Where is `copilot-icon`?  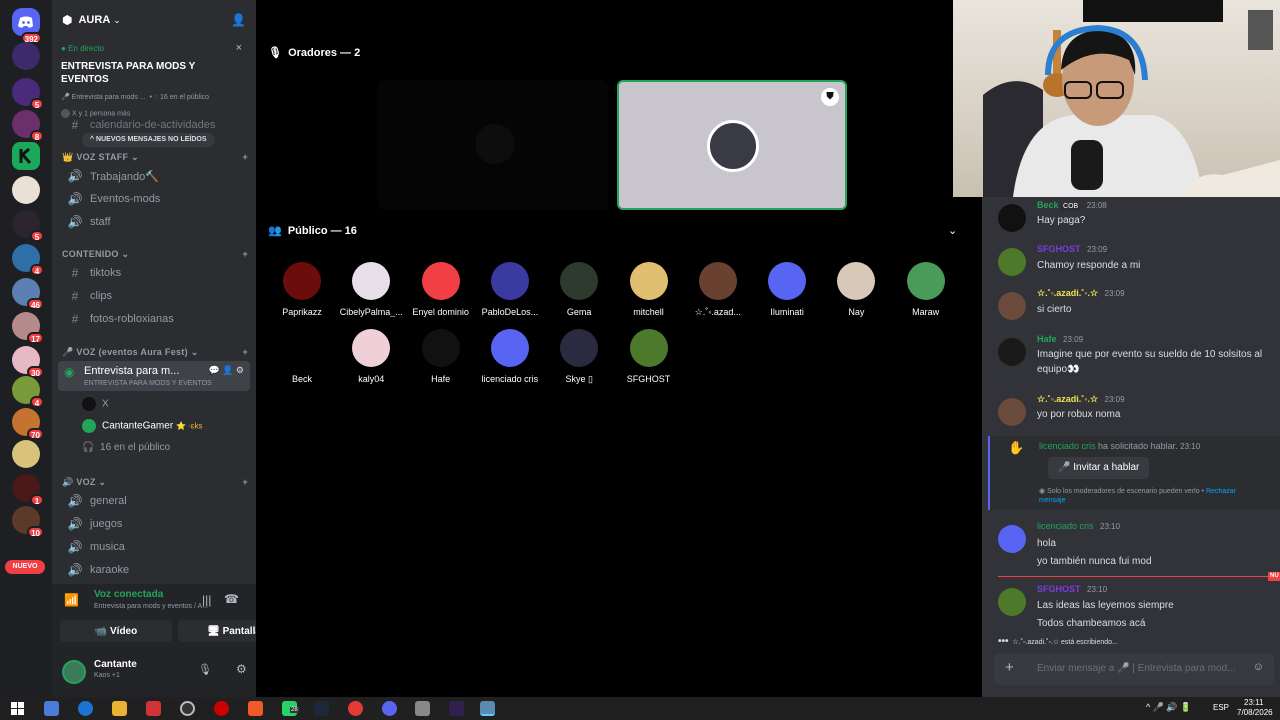 copilot-icon is located at coordinates (51, 708).